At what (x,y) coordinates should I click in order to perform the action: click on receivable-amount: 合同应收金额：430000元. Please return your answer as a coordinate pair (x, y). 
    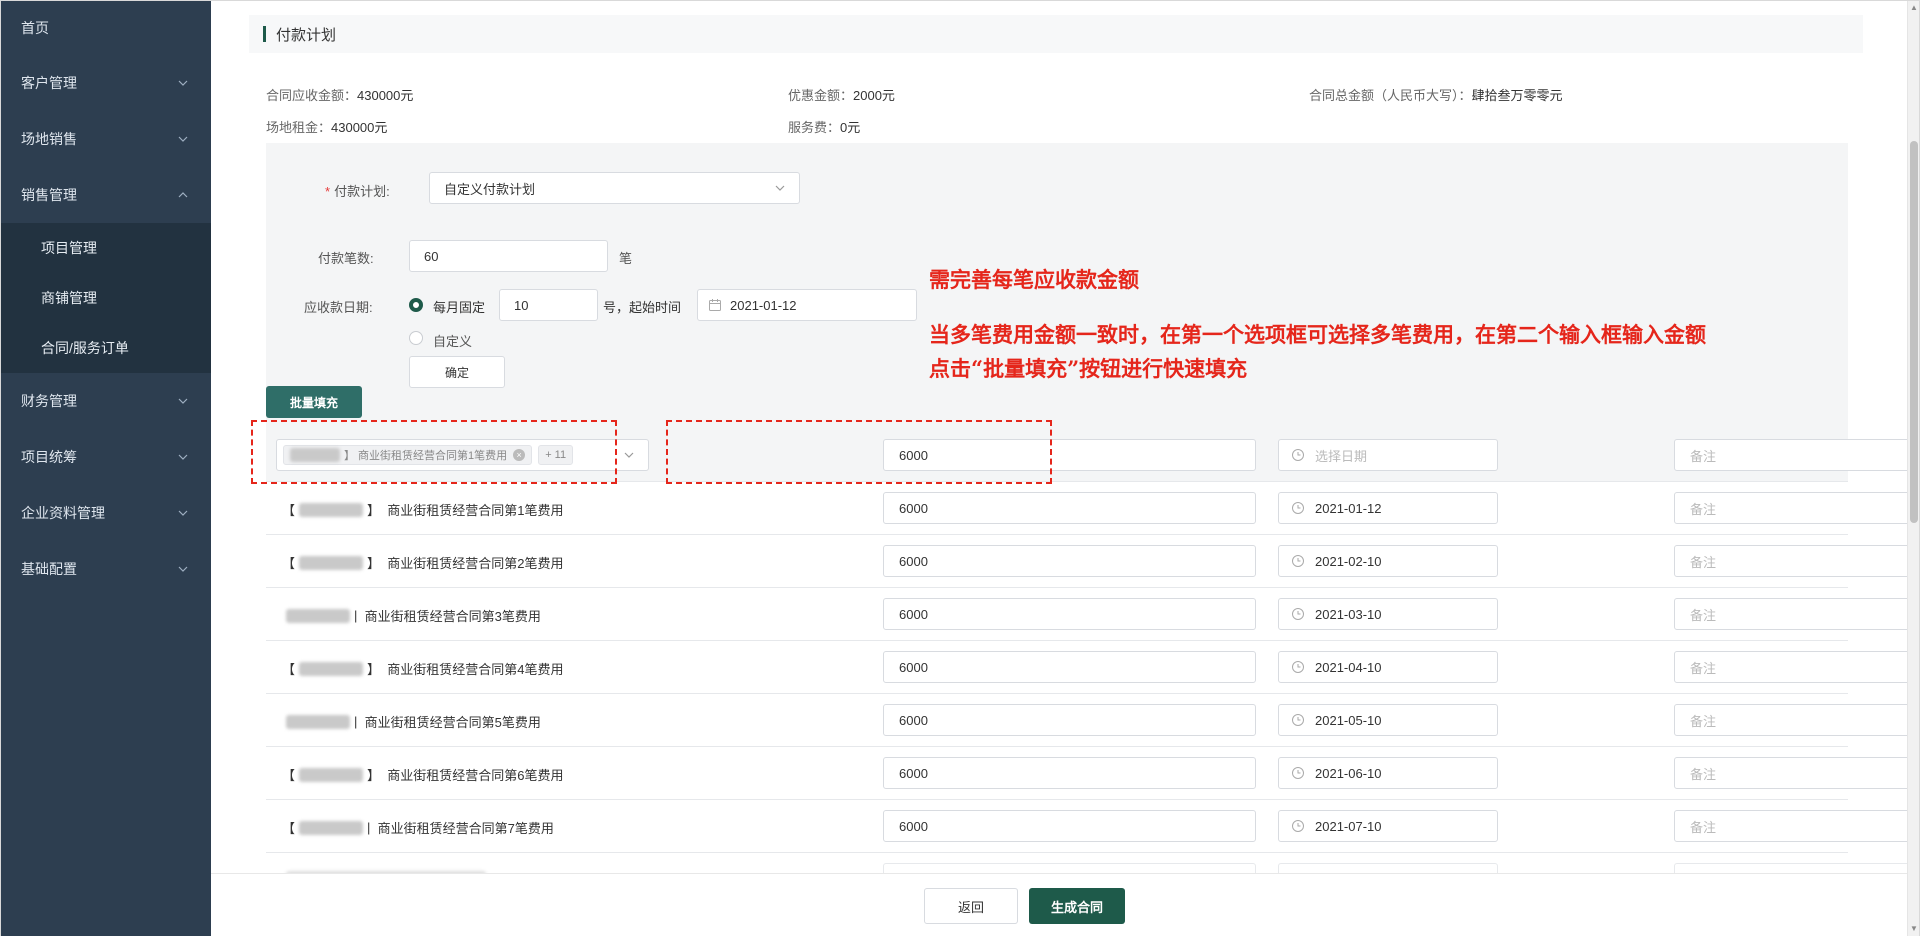
    Looking at the image, I should click on (339, 94).